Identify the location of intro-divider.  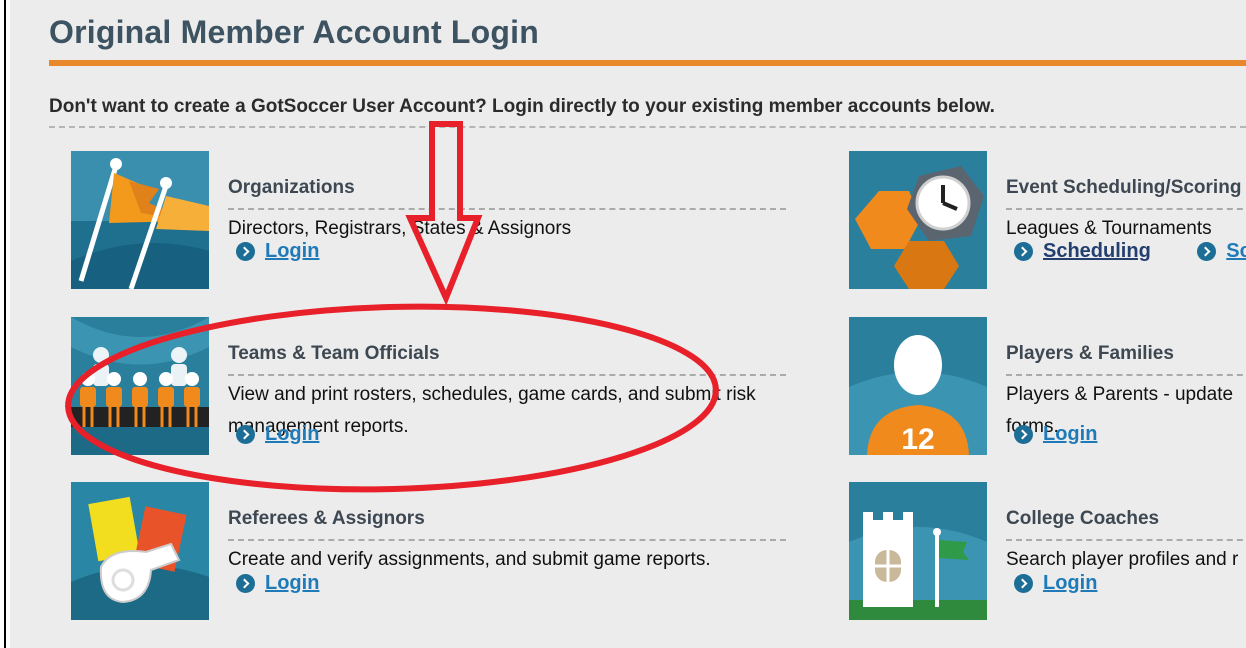
(647, 127).